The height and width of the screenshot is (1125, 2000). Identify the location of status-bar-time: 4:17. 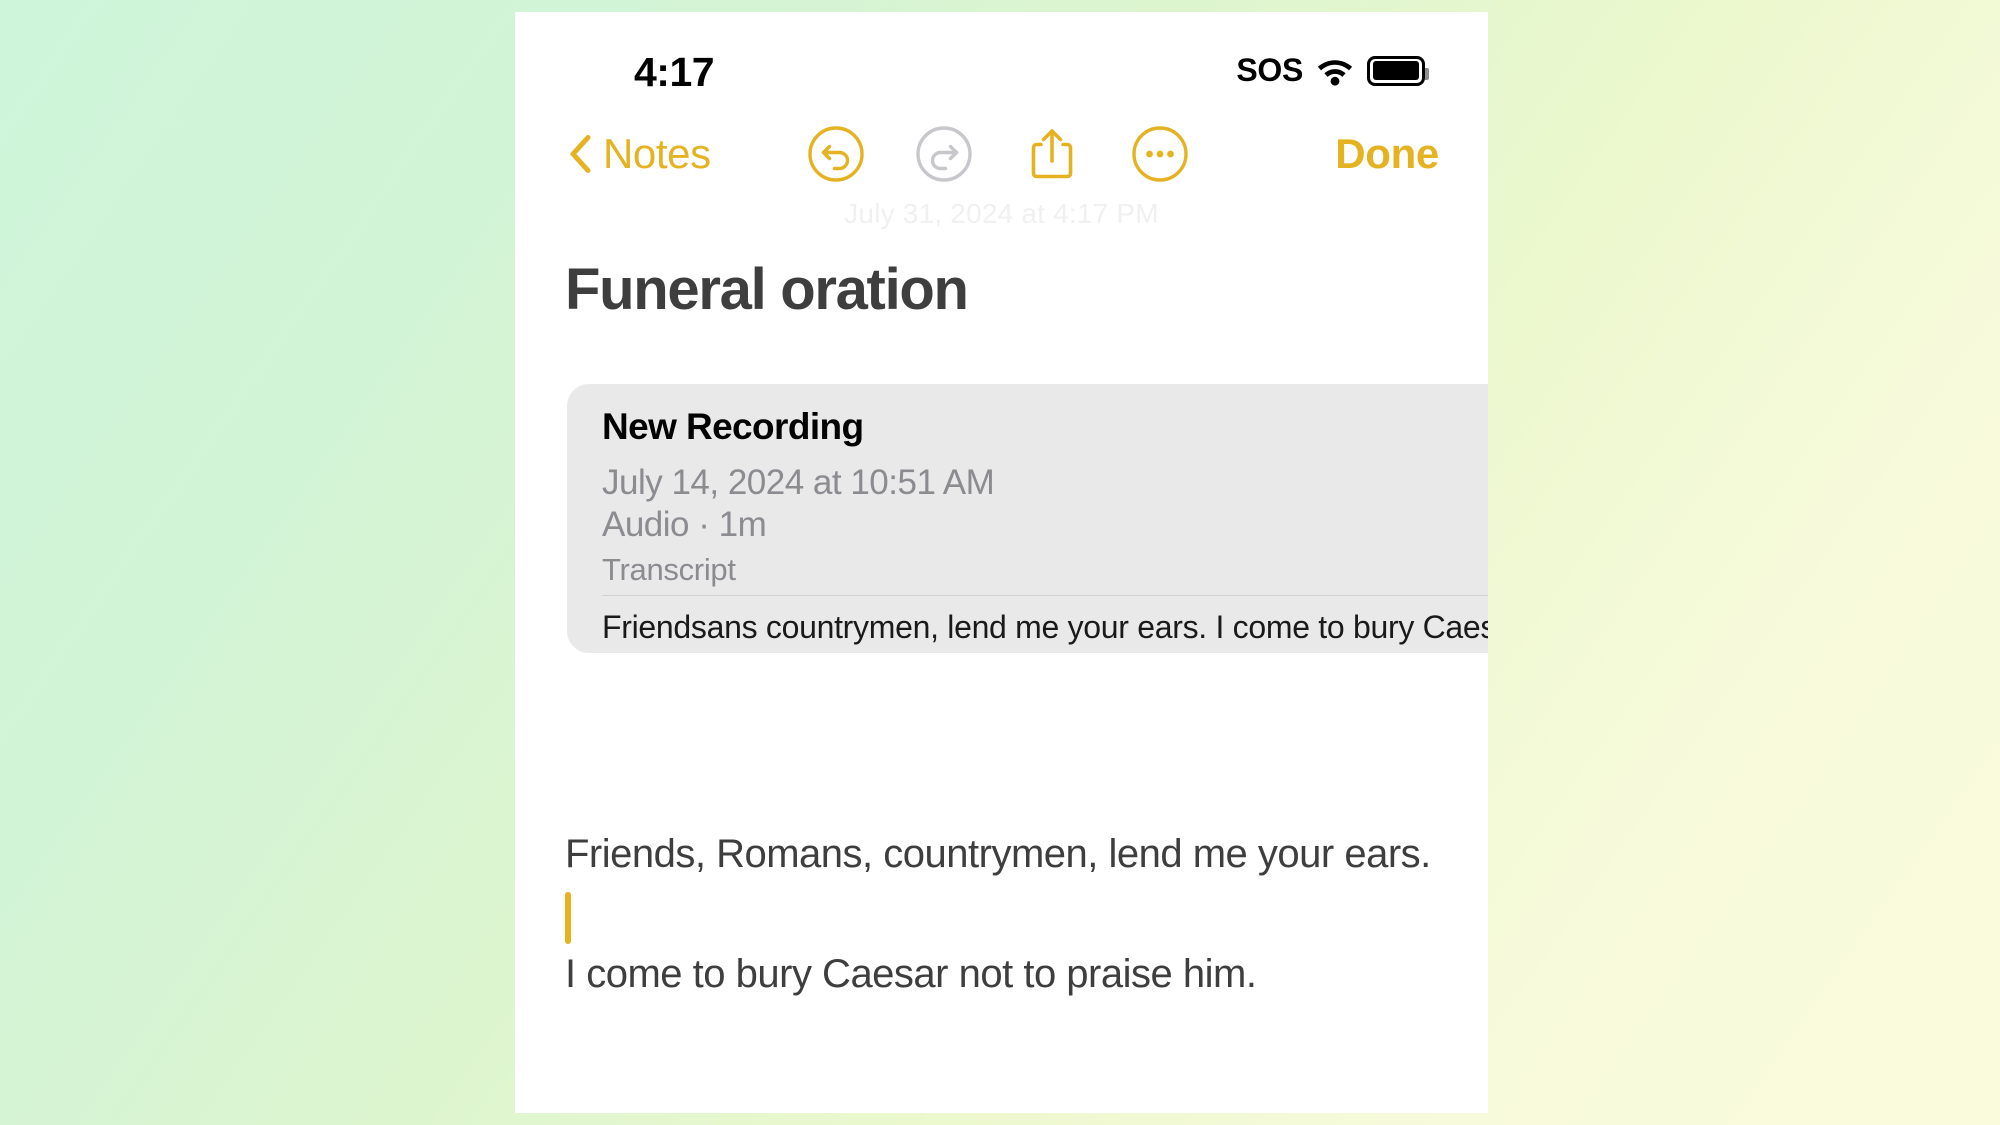
(674, 72).